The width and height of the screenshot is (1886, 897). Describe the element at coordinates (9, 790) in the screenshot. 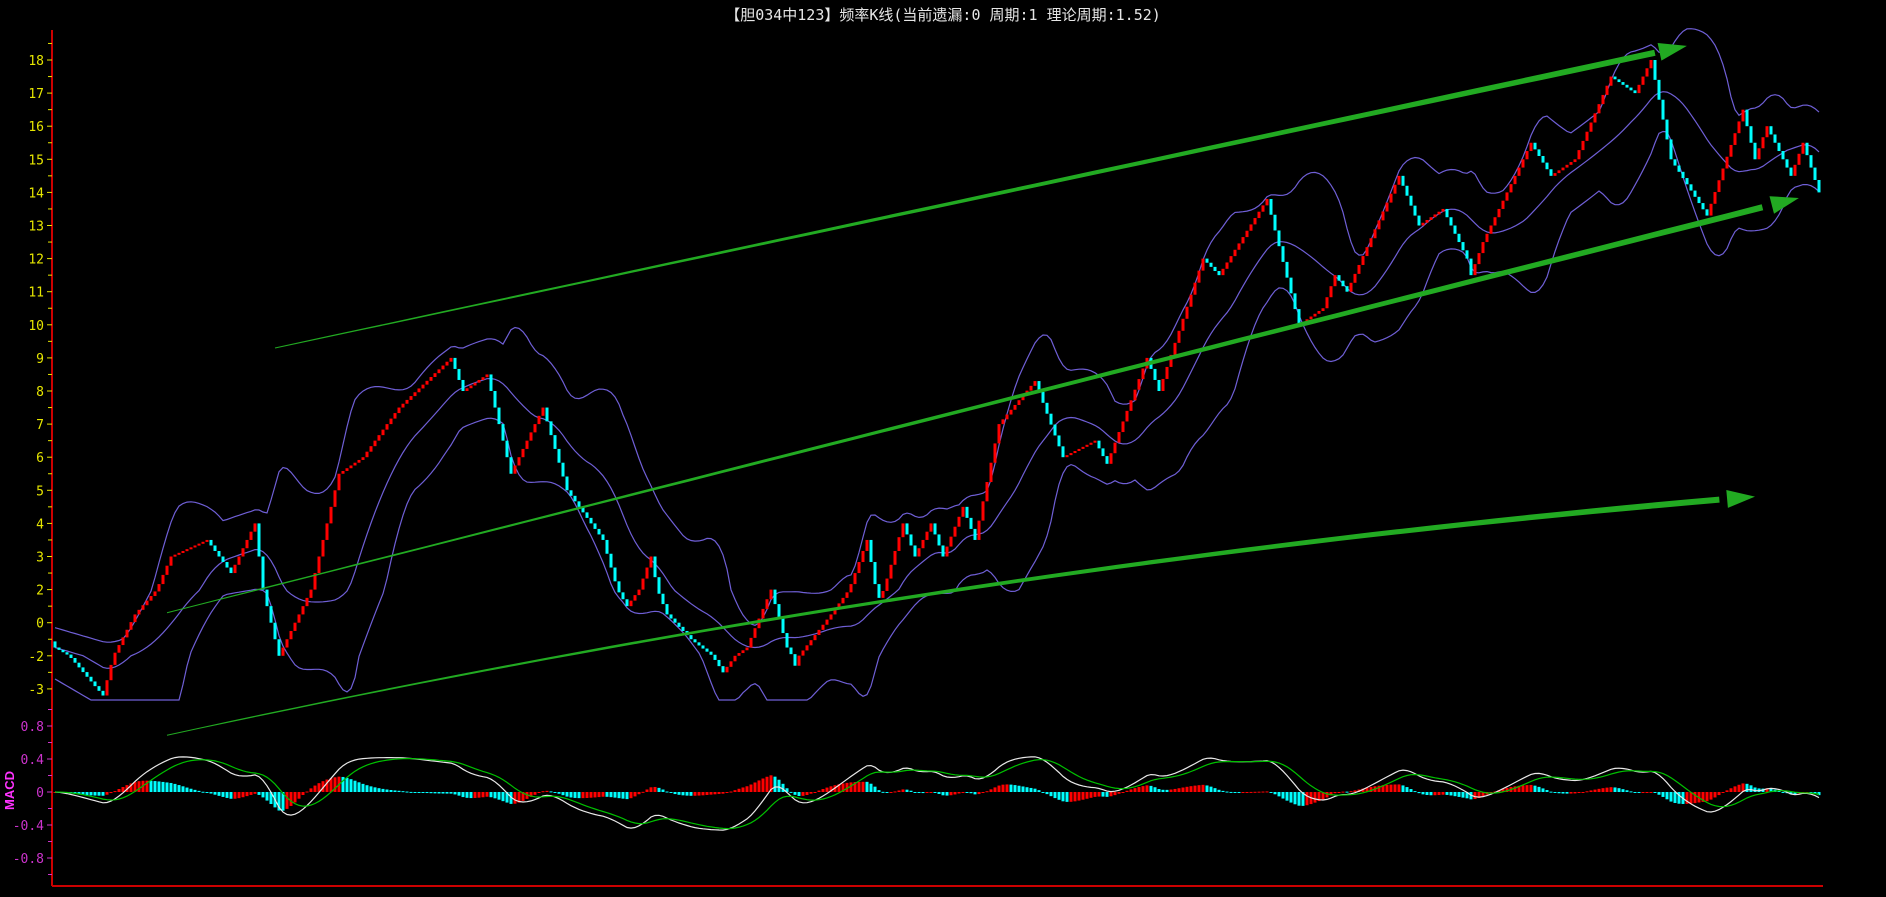

I see `macd-pane-label: MACD` at that location.